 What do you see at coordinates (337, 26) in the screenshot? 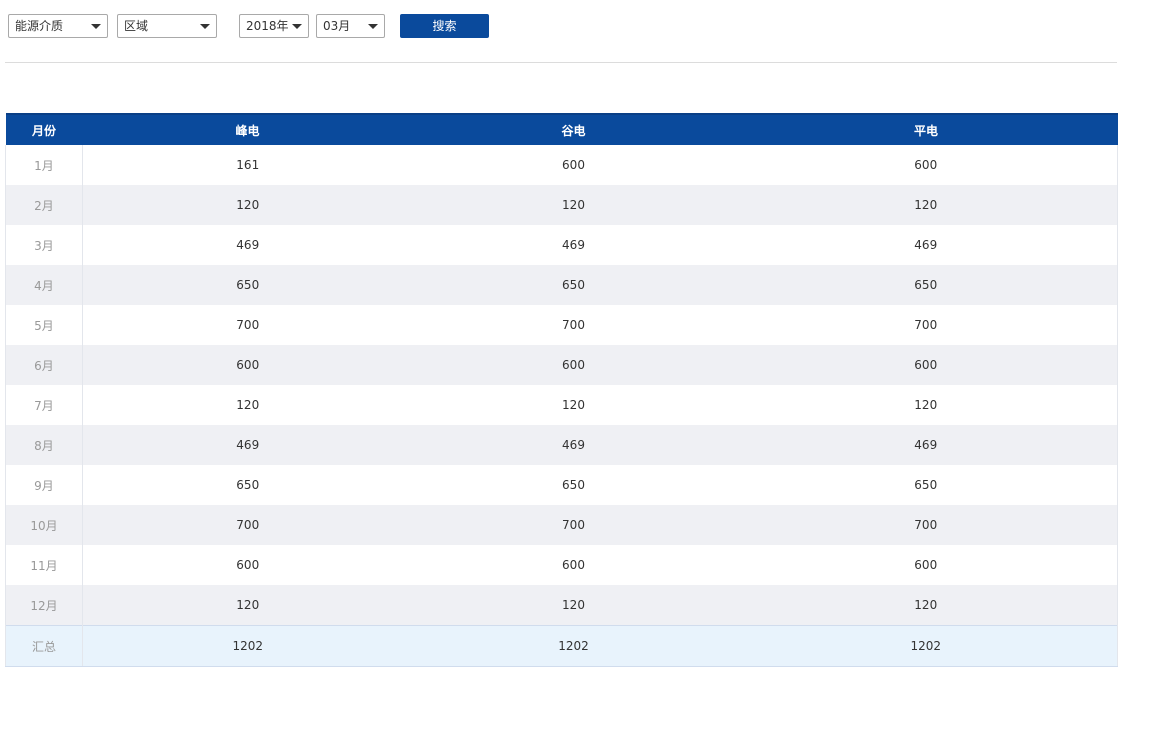
I see `month-value: 03月` at bounding box center [337, 26].